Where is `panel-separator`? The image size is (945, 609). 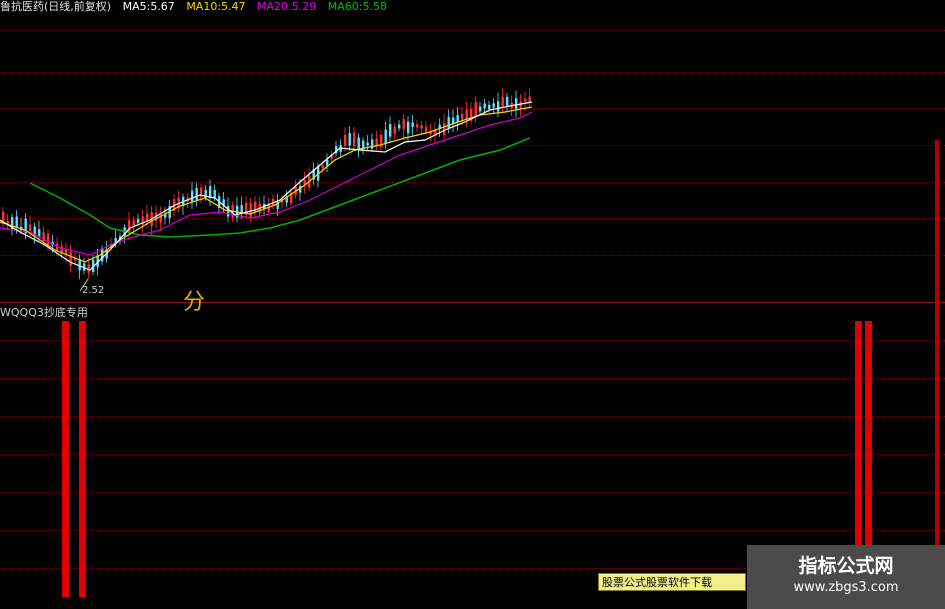
panel-separator is located at coordinates (472, 302).